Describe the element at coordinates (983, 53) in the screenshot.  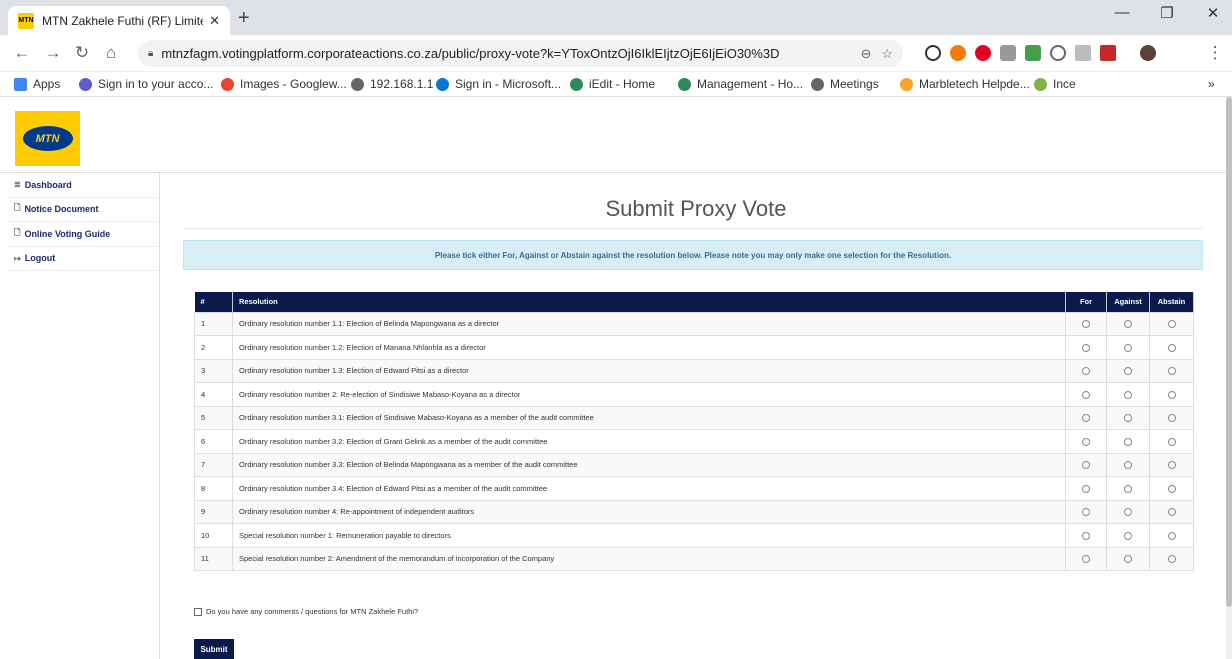
I see `pinterest-icon` at that location.